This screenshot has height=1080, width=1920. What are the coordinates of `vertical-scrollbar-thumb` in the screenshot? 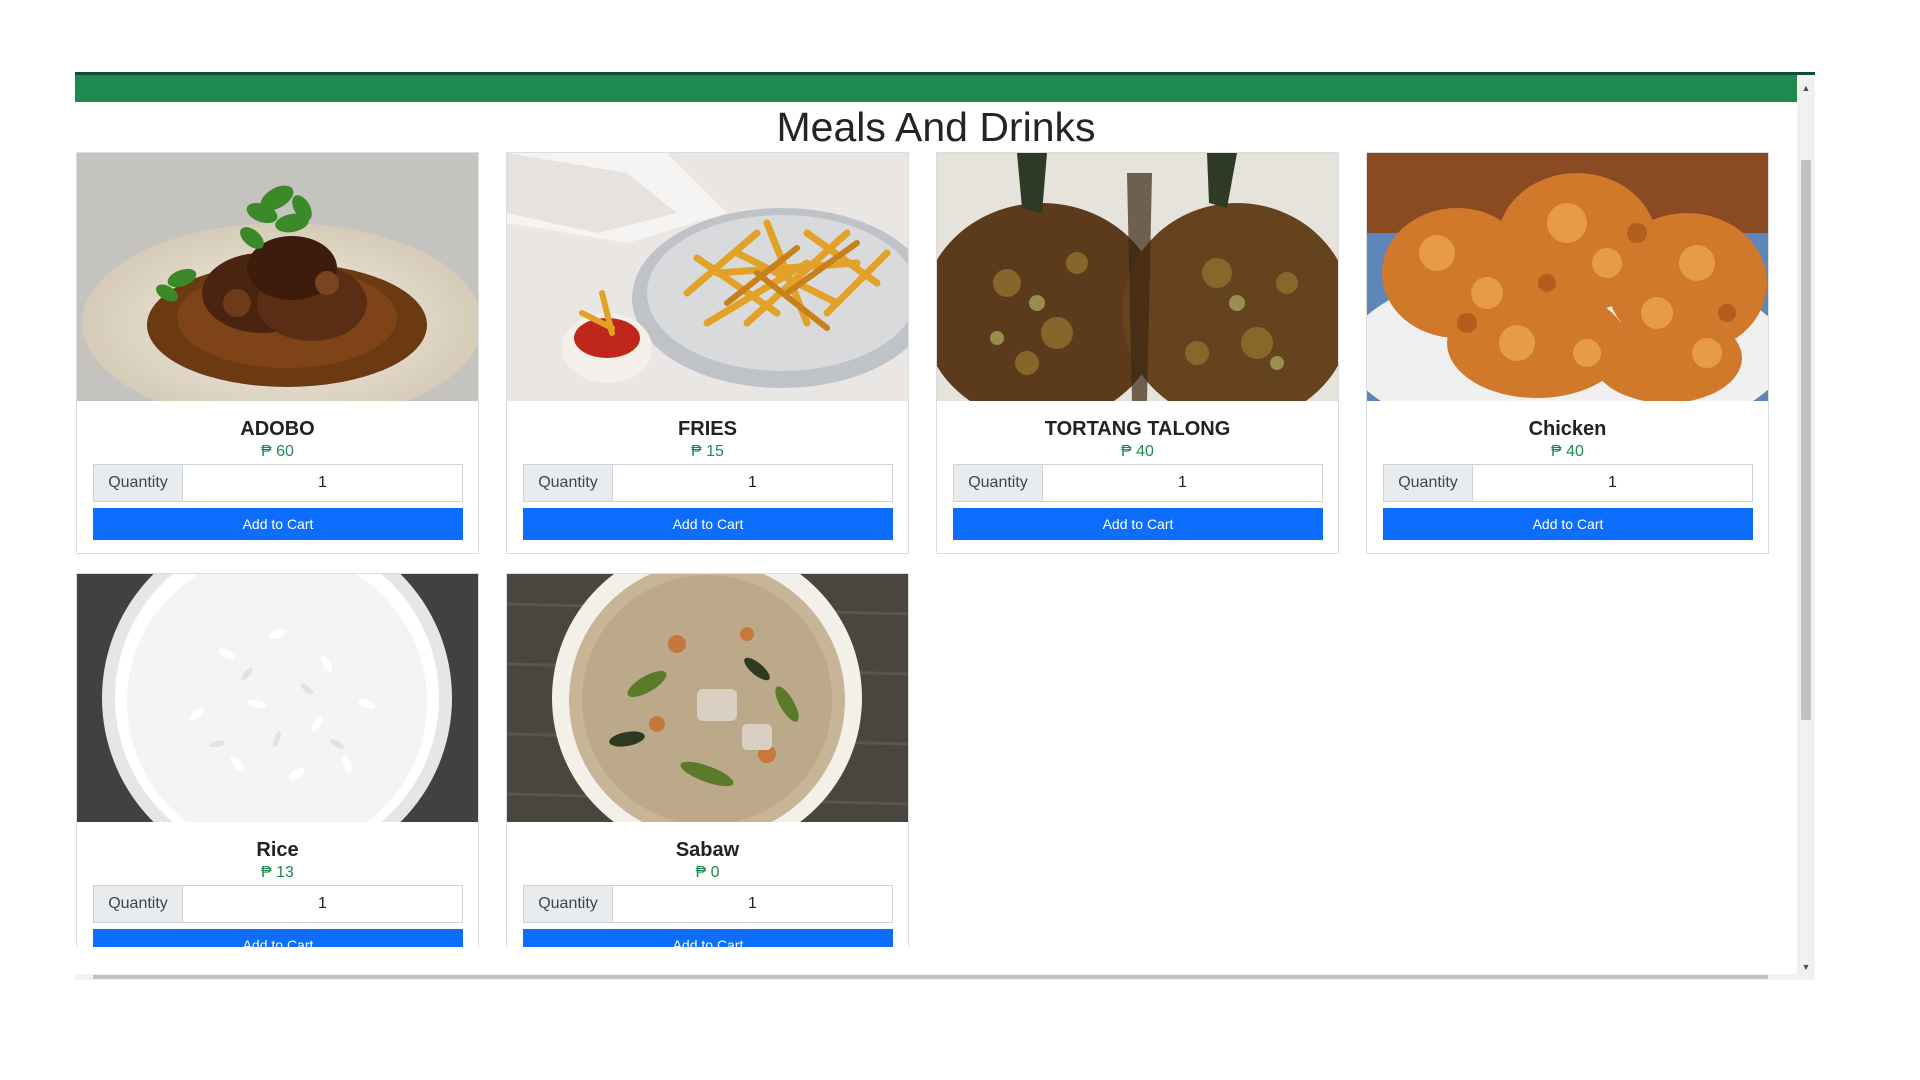 It's located at (1806, 440).